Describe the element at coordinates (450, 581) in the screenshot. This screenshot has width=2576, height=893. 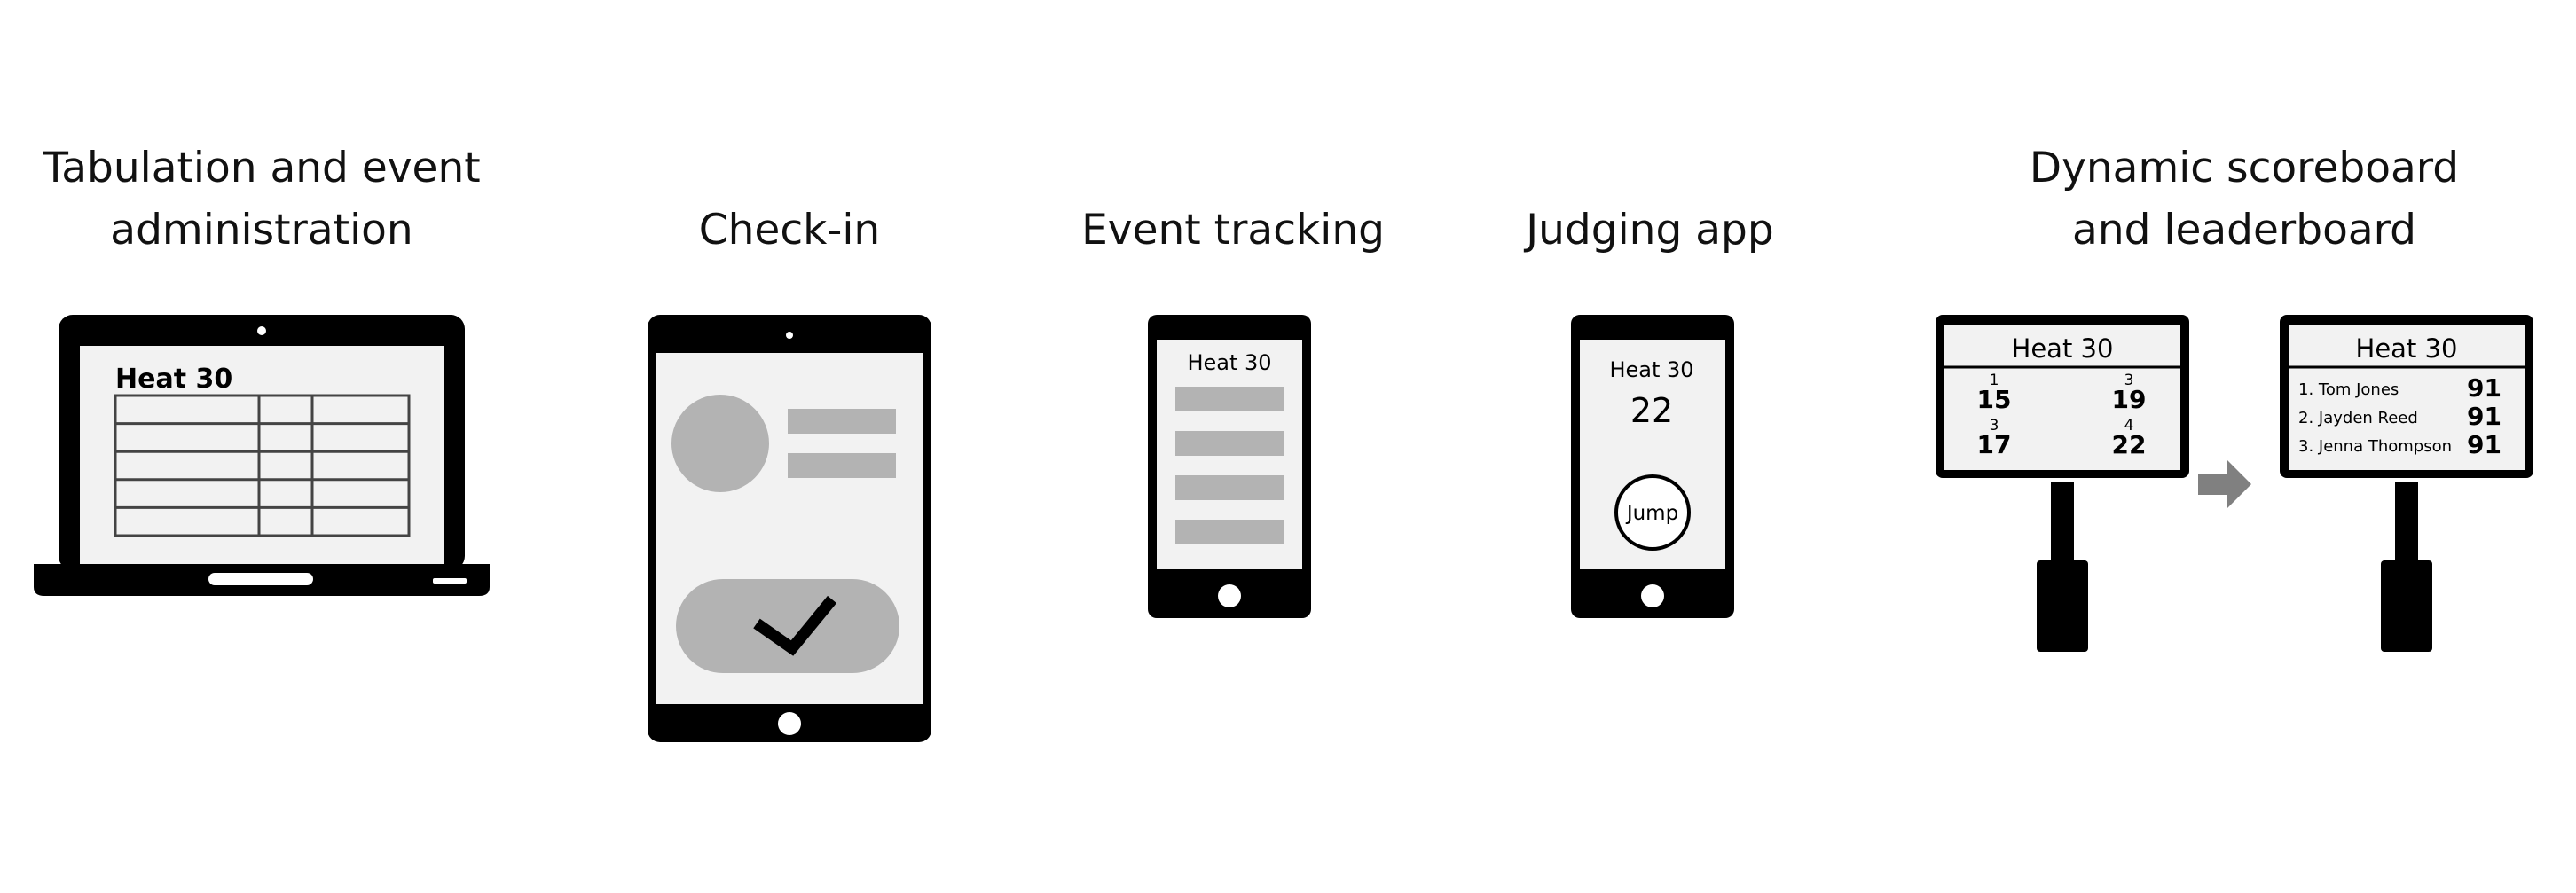
I see `laptop-led` at that location.